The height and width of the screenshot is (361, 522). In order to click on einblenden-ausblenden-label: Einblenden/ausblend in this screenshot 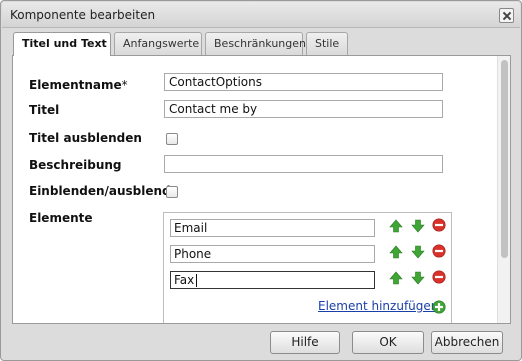, I will do `click(100, 191)`.